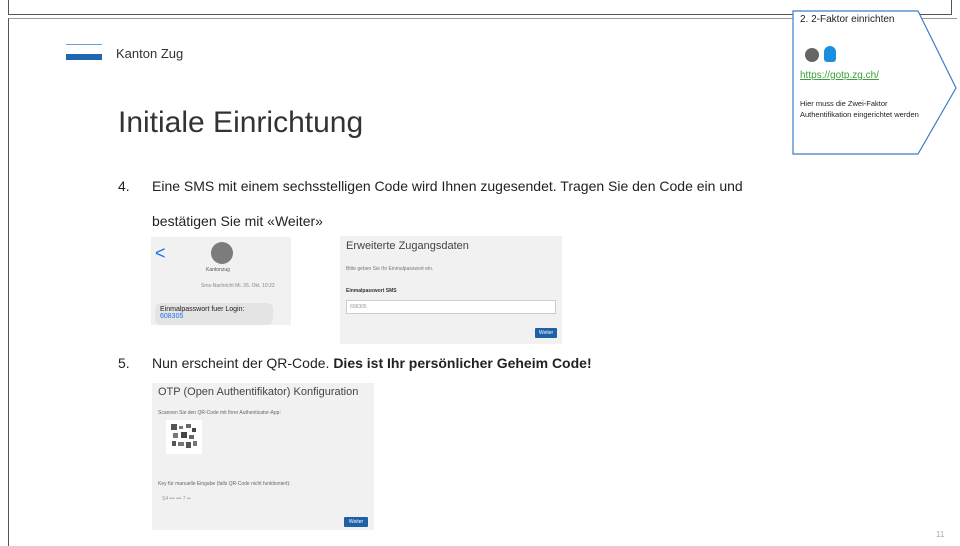 This screenshot has width=960, height=546. I want to click on form-label: Einmalpasswort SMS, so click(371, 291).